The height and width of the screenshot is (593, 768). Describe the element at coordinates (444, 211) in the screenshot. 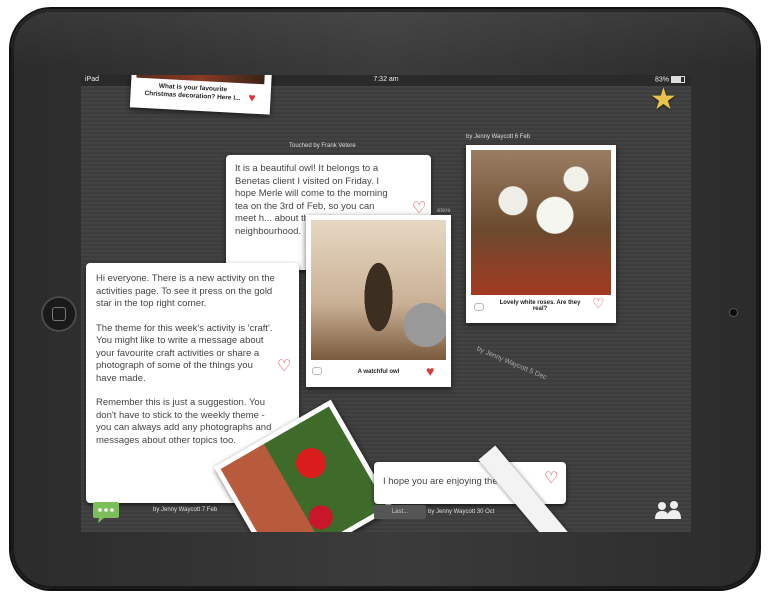

I see `owl-partial-label: etere` at that location.